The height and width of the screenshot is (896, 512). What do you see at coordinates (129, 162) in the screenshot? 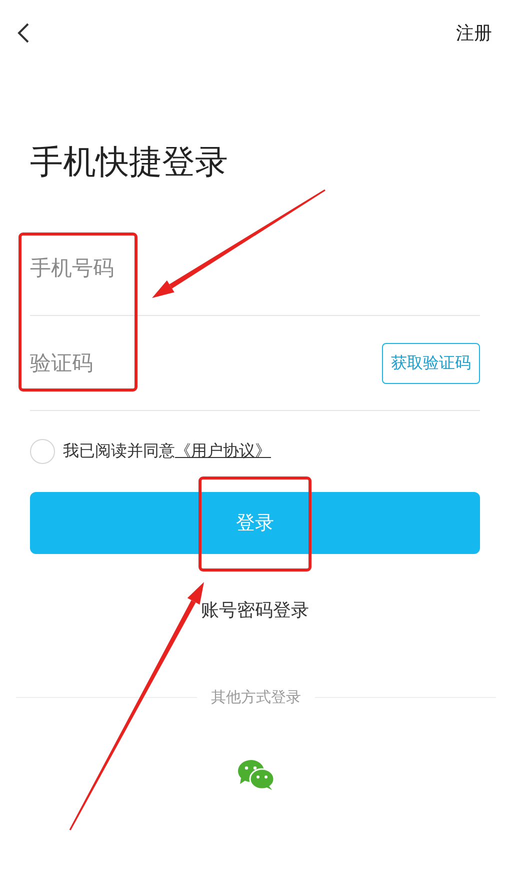
I see `page-title: 手机快捷登录` at bounding box center [129, 162].